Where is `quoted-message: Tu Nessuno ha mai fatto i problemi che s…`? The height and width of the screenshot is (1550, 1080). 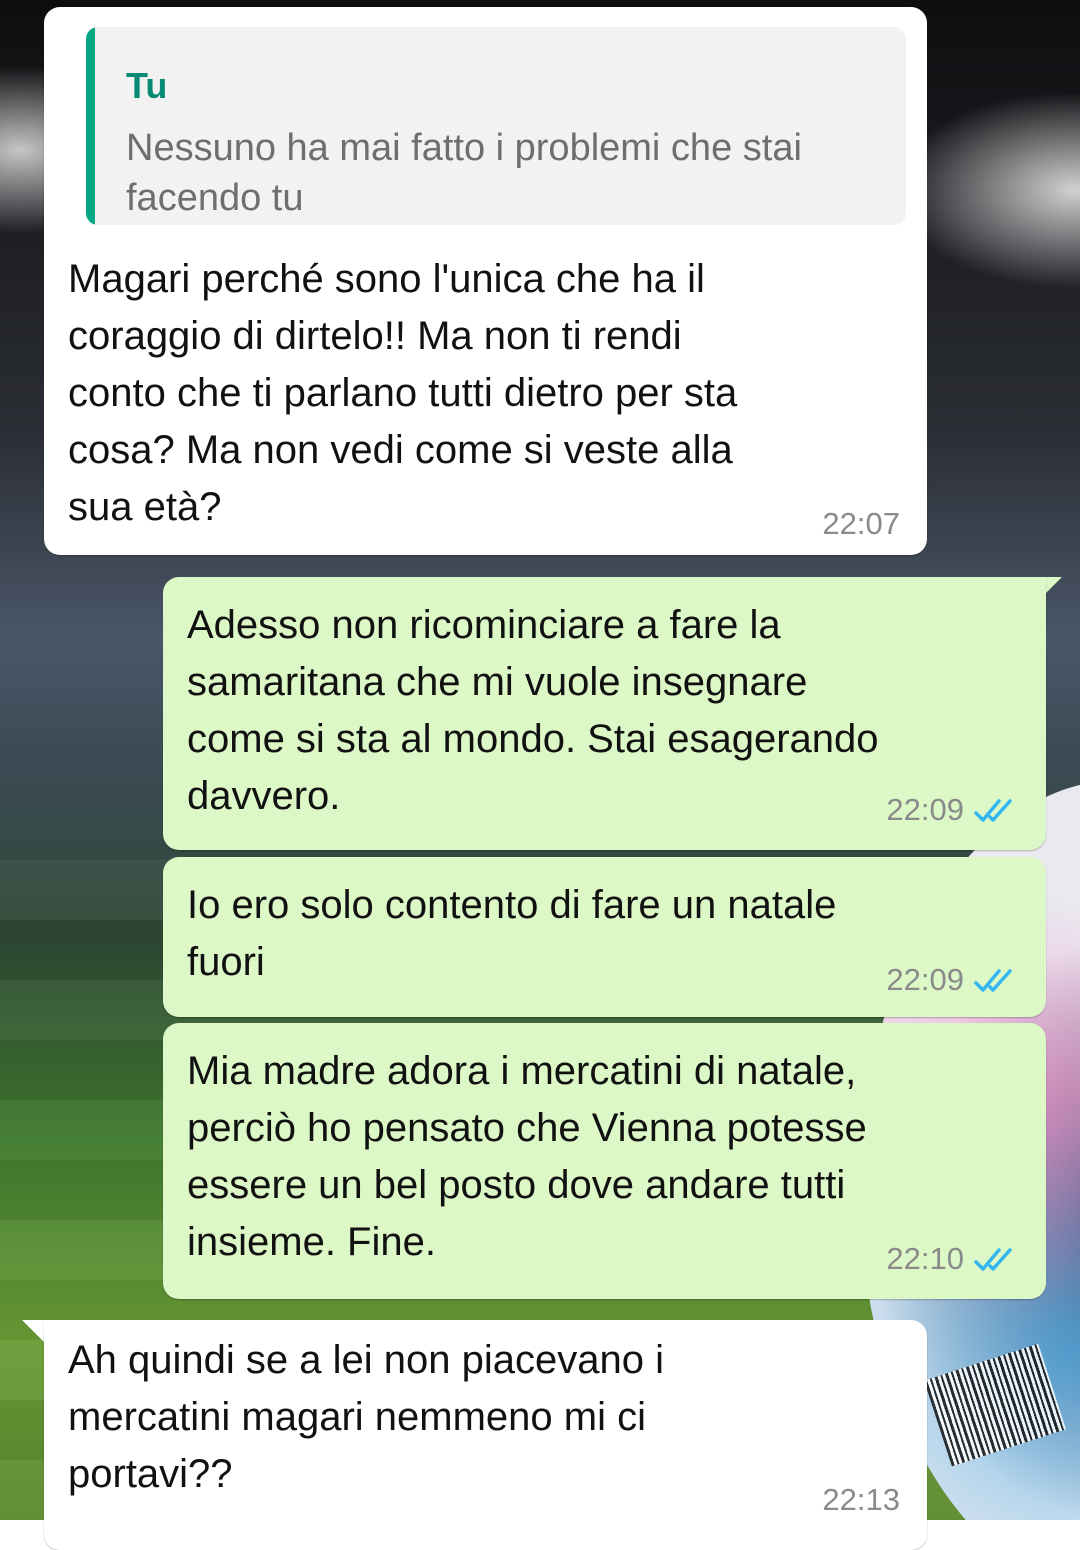 quoted-message: Tu Nessuno ha mai fatto i problemi che s… is located at coordinates (496, 126).